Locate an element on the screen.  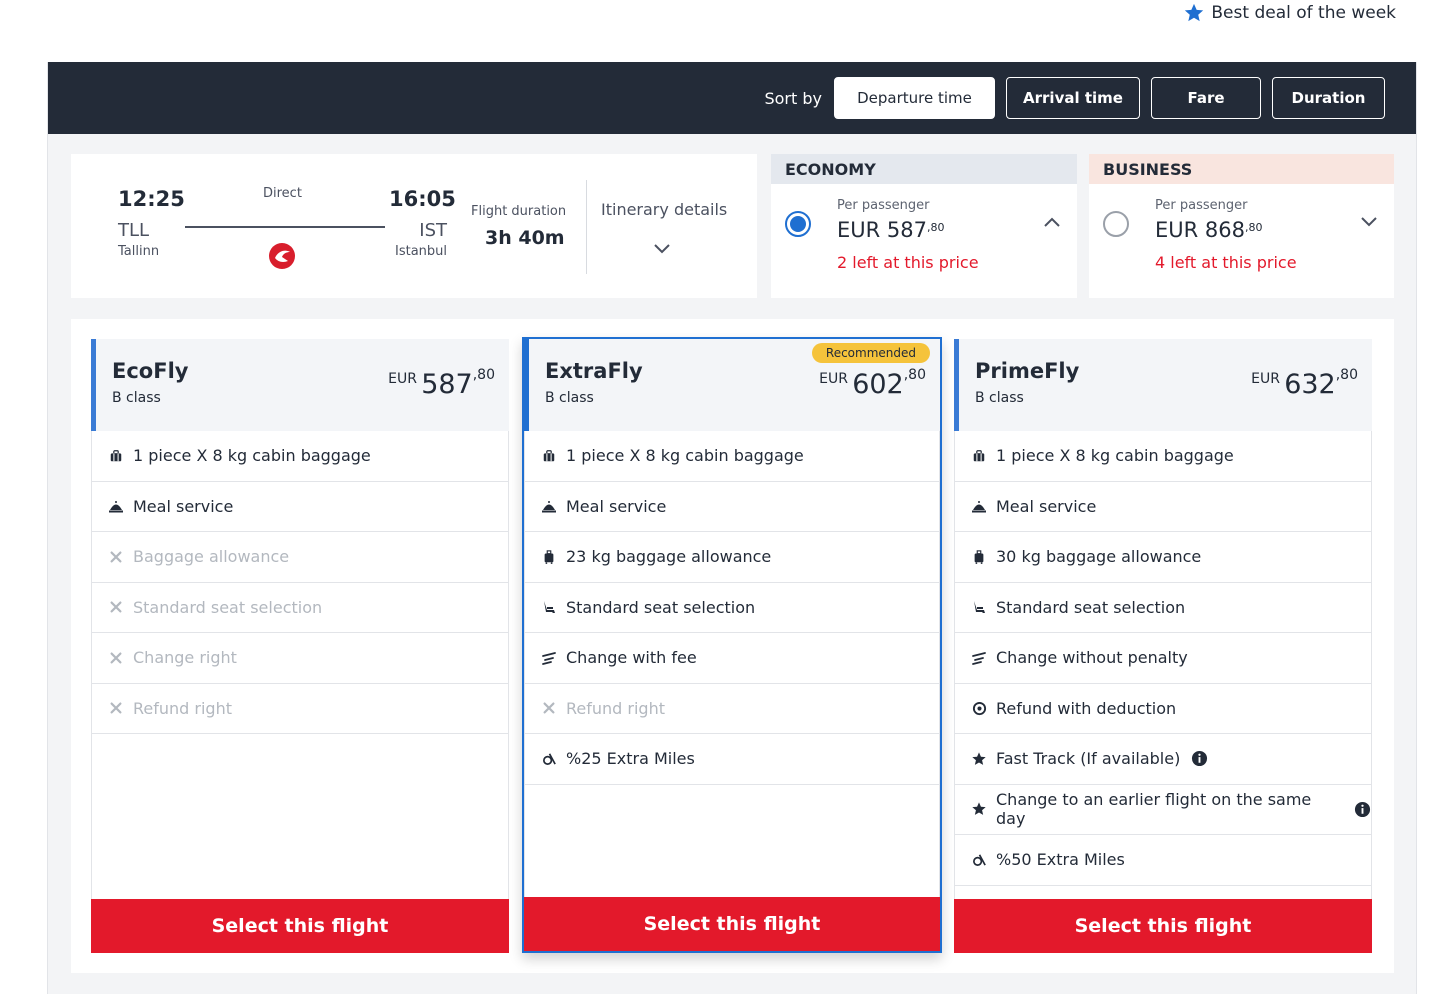
fare-feature-row: Fast Track (If available) is located at coordinates (1163, 759).